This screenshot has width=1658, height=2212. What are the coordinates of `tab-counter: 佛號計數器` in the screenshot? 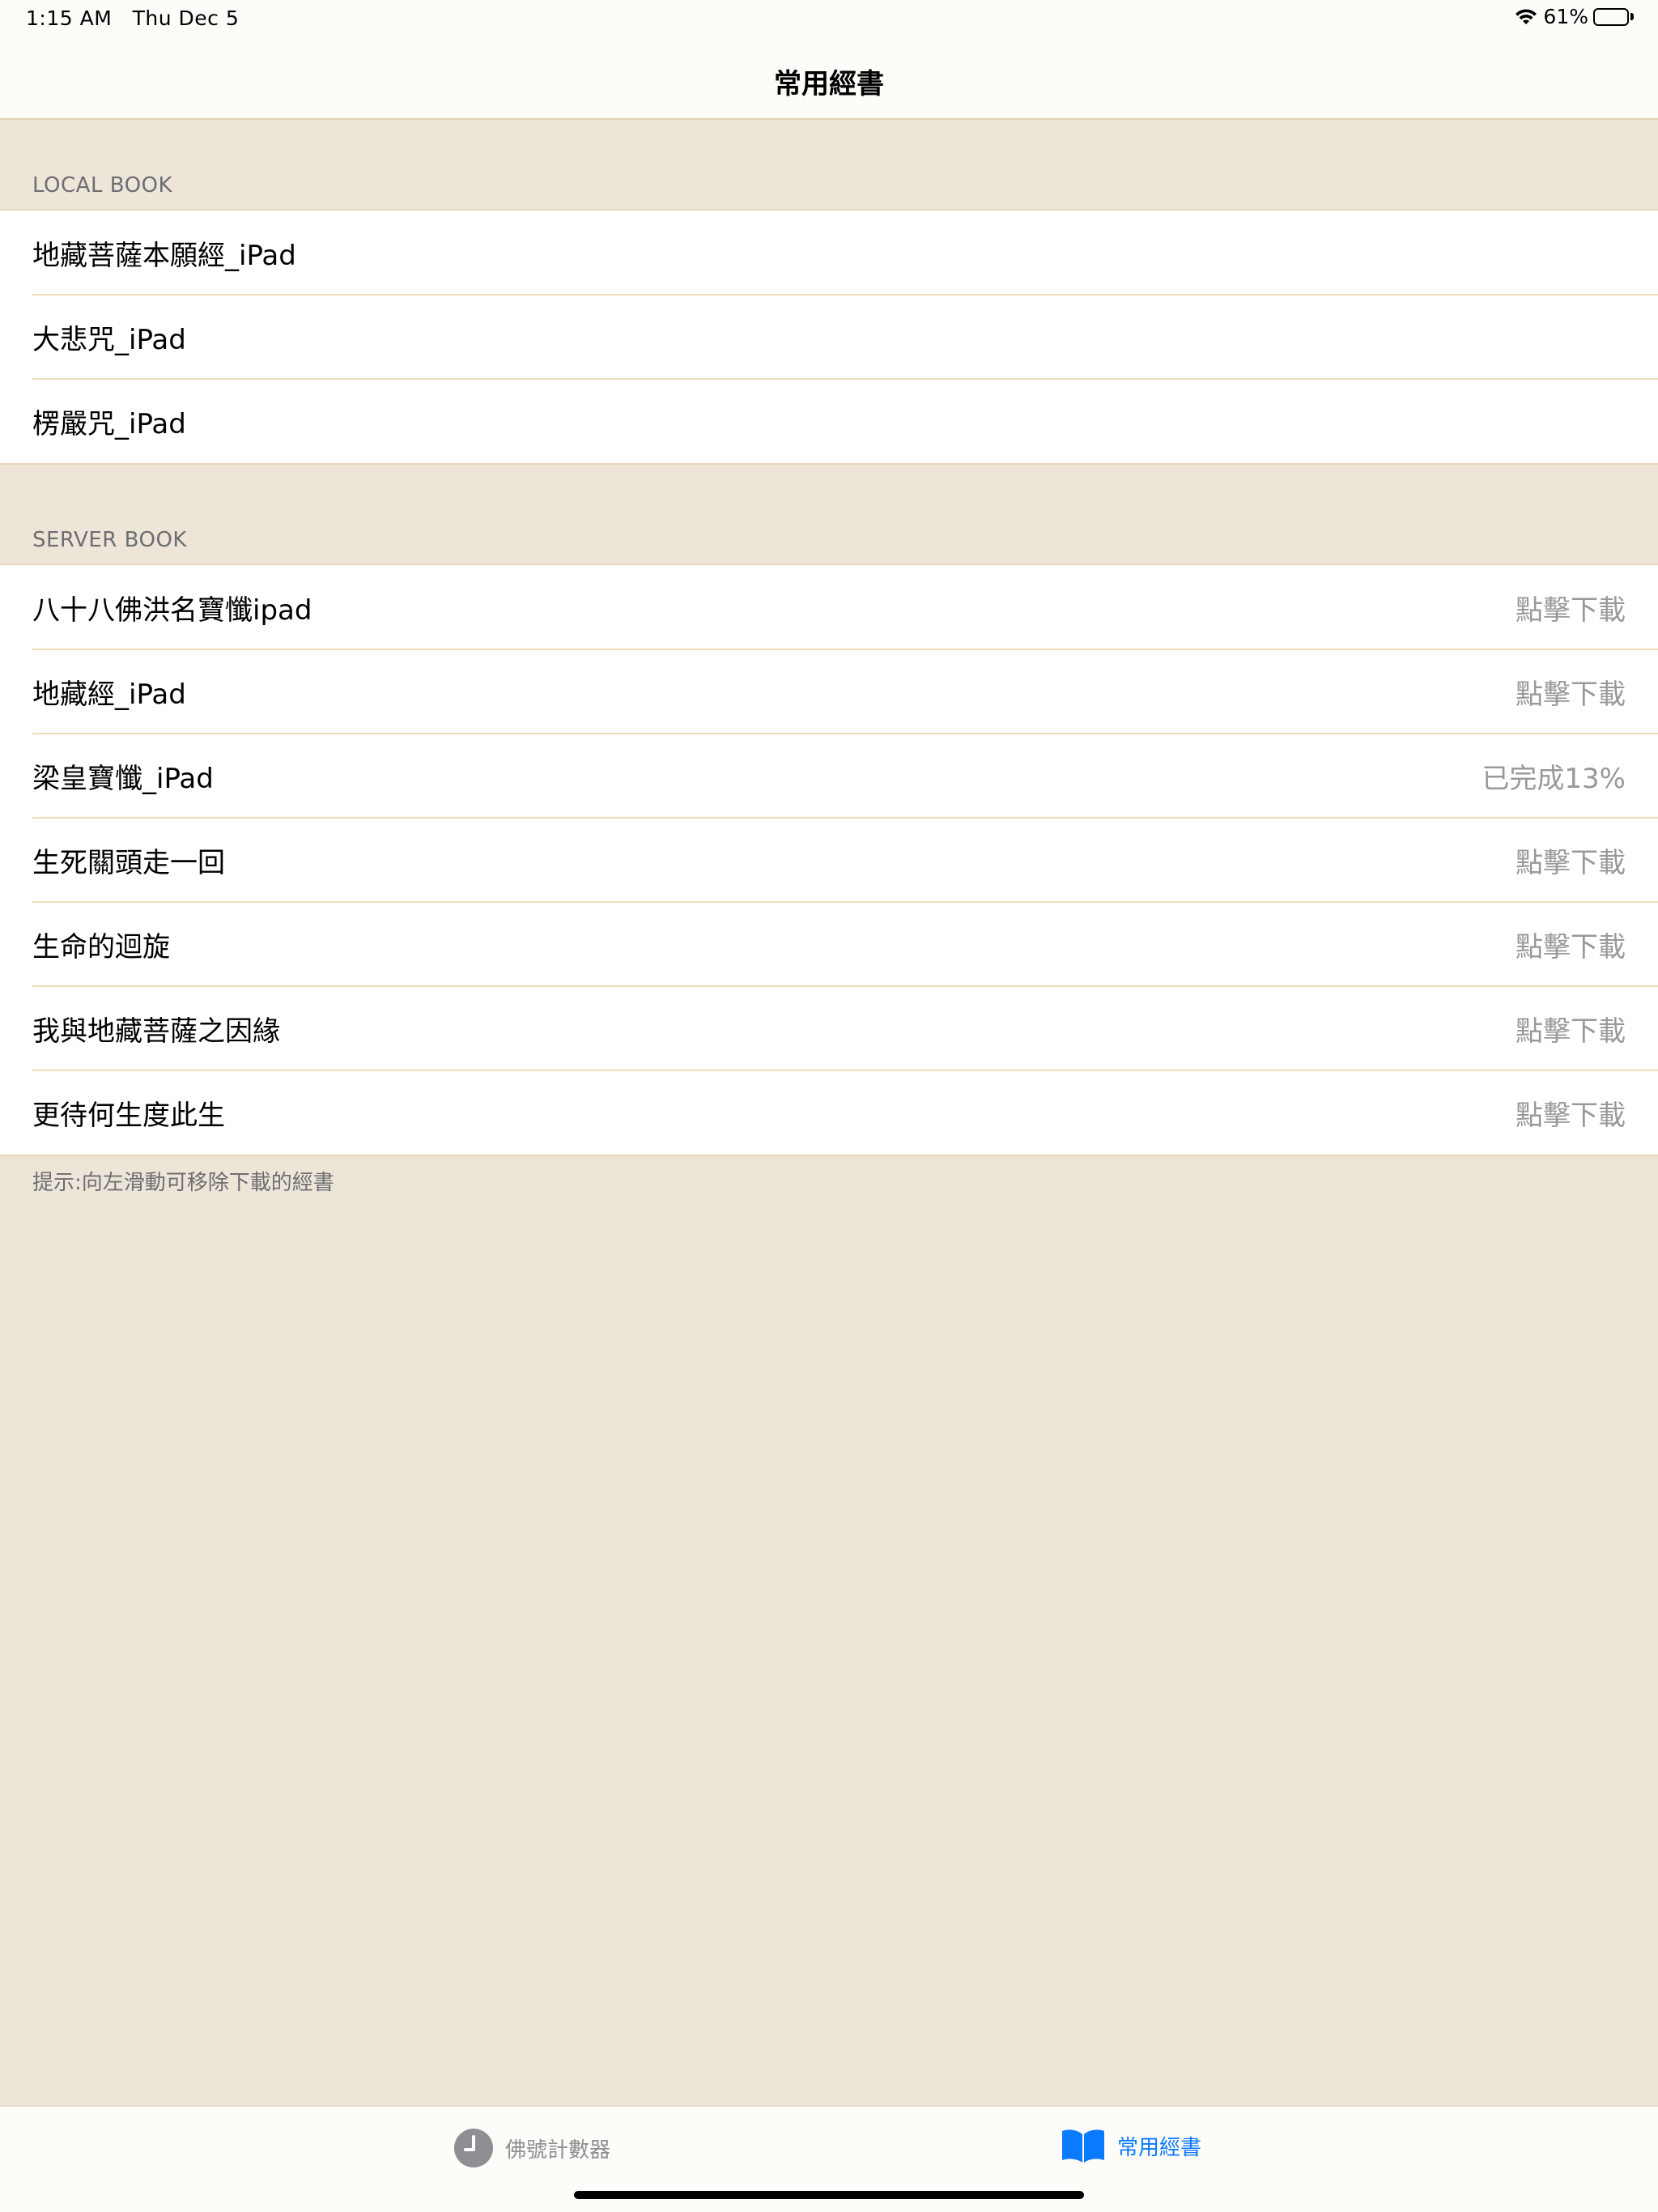 It's located at (531, 2148).